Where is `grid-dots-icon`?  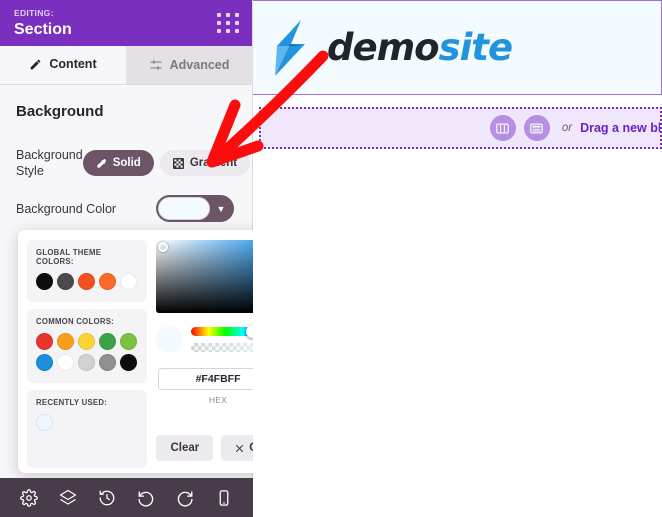 grid-dots-icon is located at coordinates (228, 23).